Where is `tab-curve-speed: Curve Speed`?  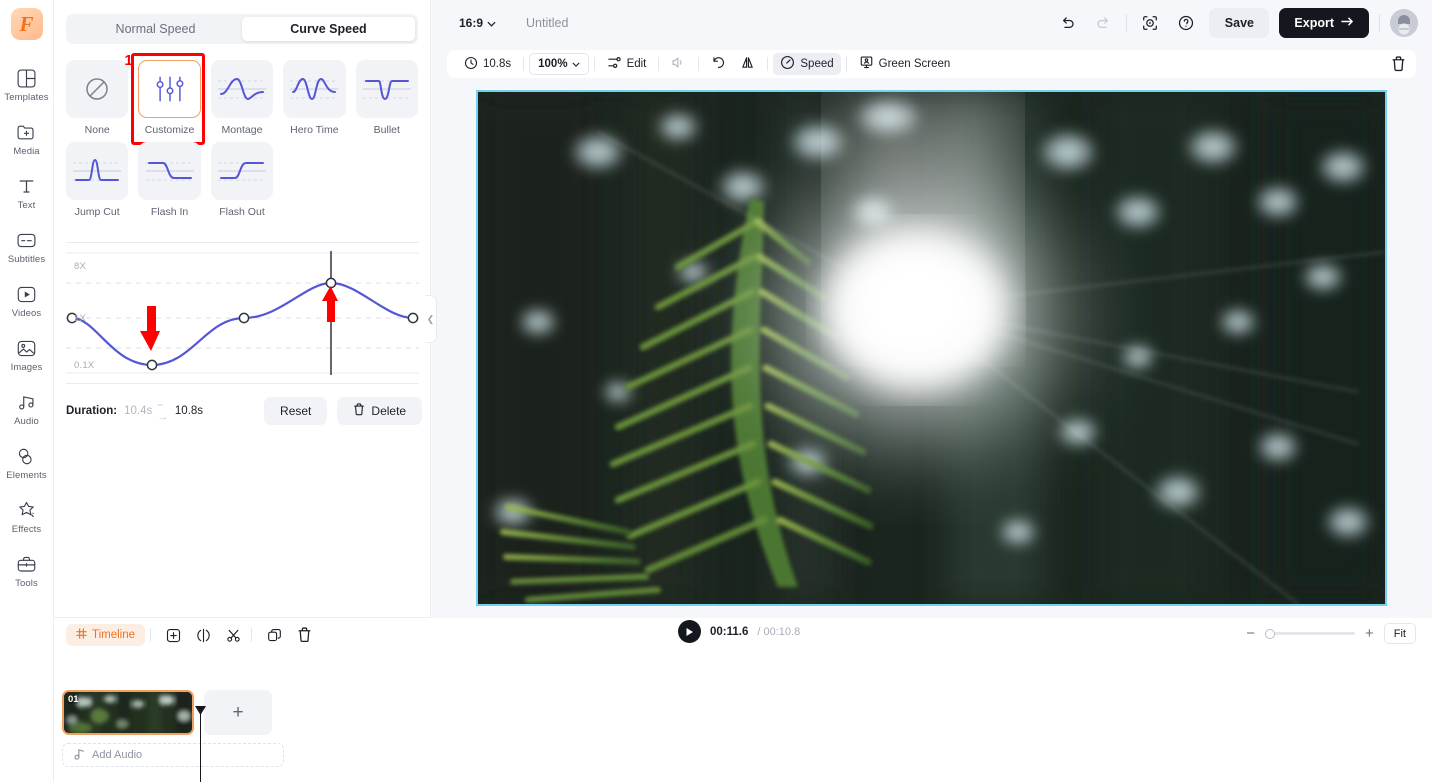
tab-curve-speed: Curve Speed is located at coordinates (328, 29).